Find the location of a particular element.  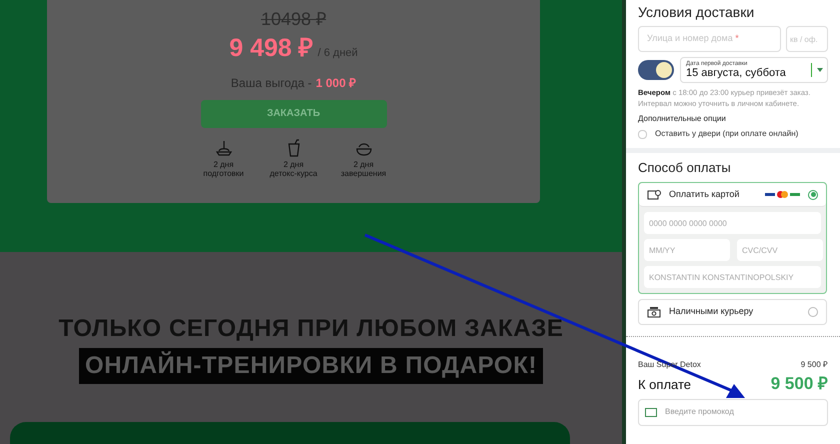

option-label: Оставить у двери (при оплате онлайн) is located at coordinates (726, 134).